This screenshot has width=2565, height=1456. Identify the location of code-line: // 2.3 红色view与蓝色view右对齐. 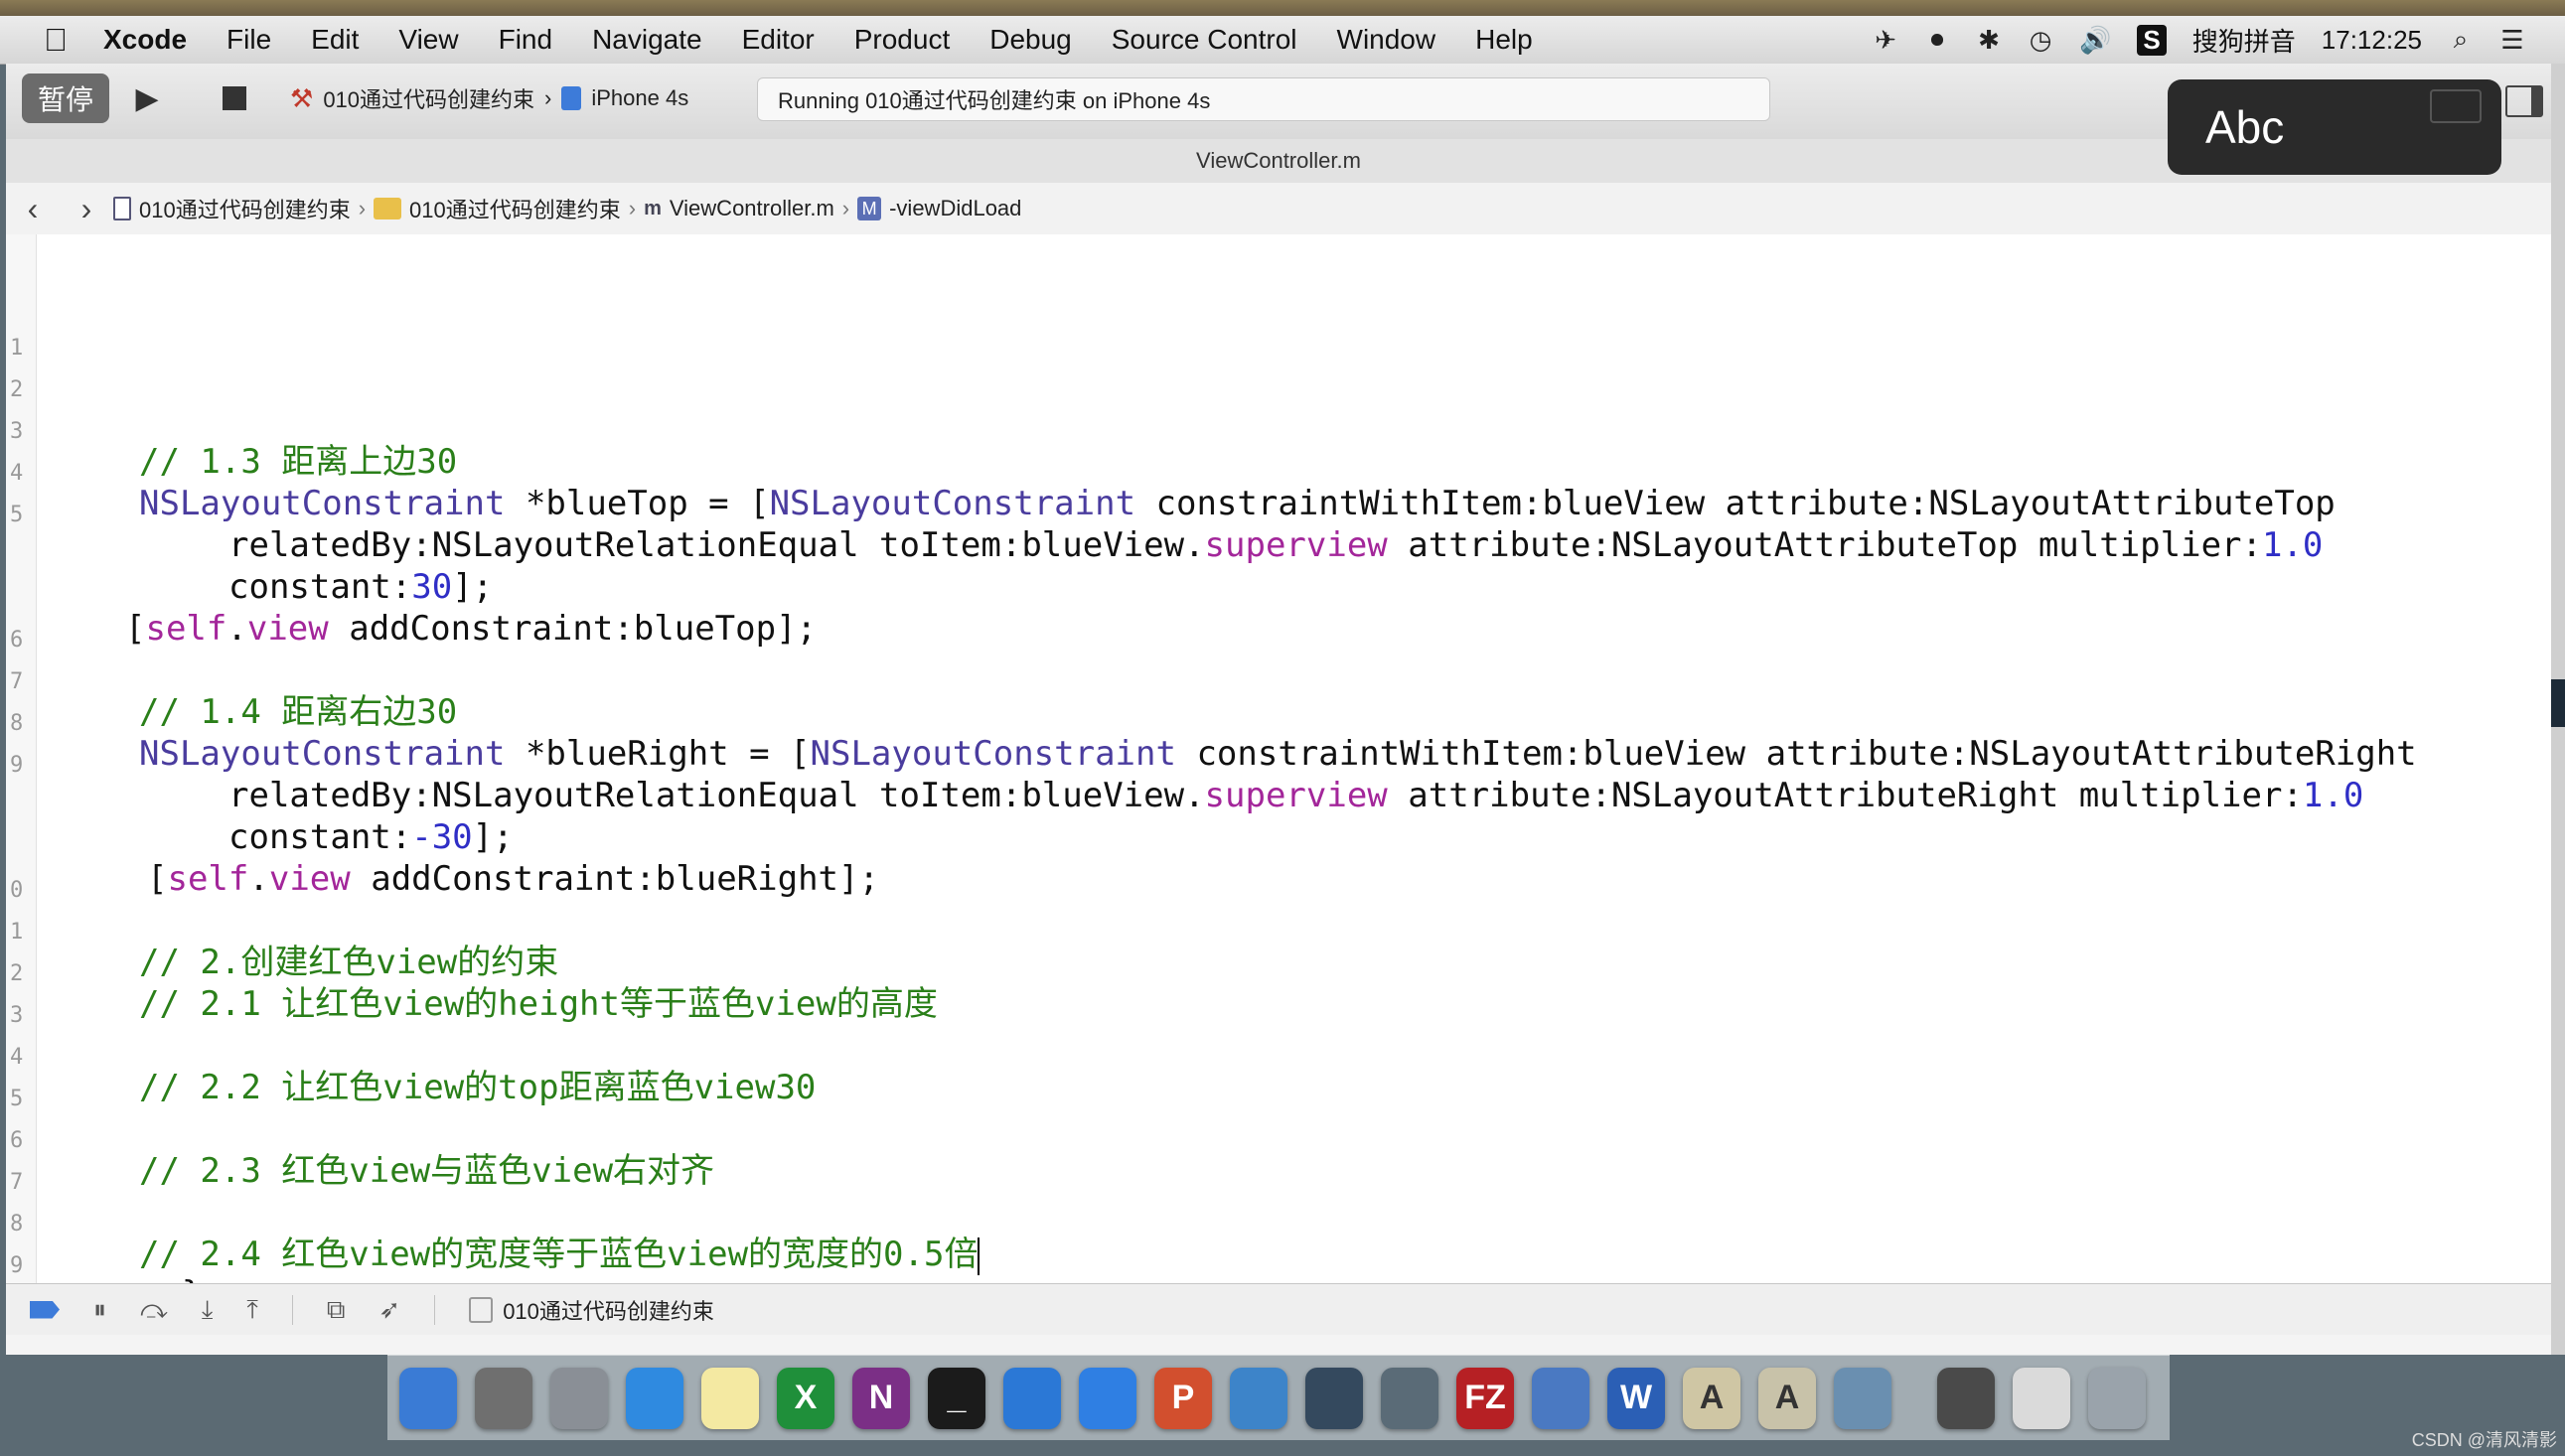
(426, 1171).